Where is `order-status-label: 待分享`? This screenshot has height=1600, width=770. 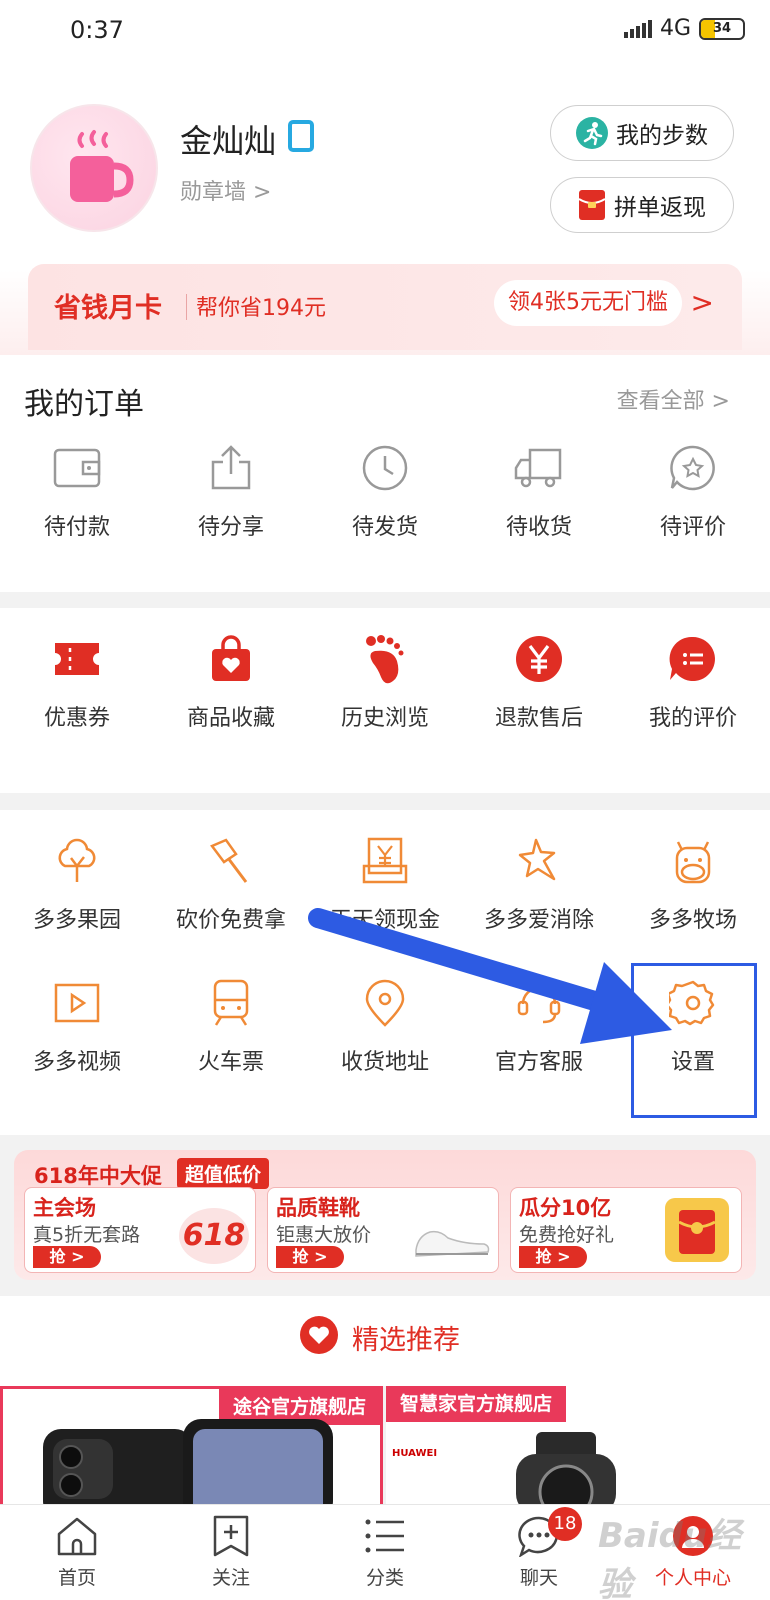
order-status-label: 待分享 is located at coordinates (230, 527).